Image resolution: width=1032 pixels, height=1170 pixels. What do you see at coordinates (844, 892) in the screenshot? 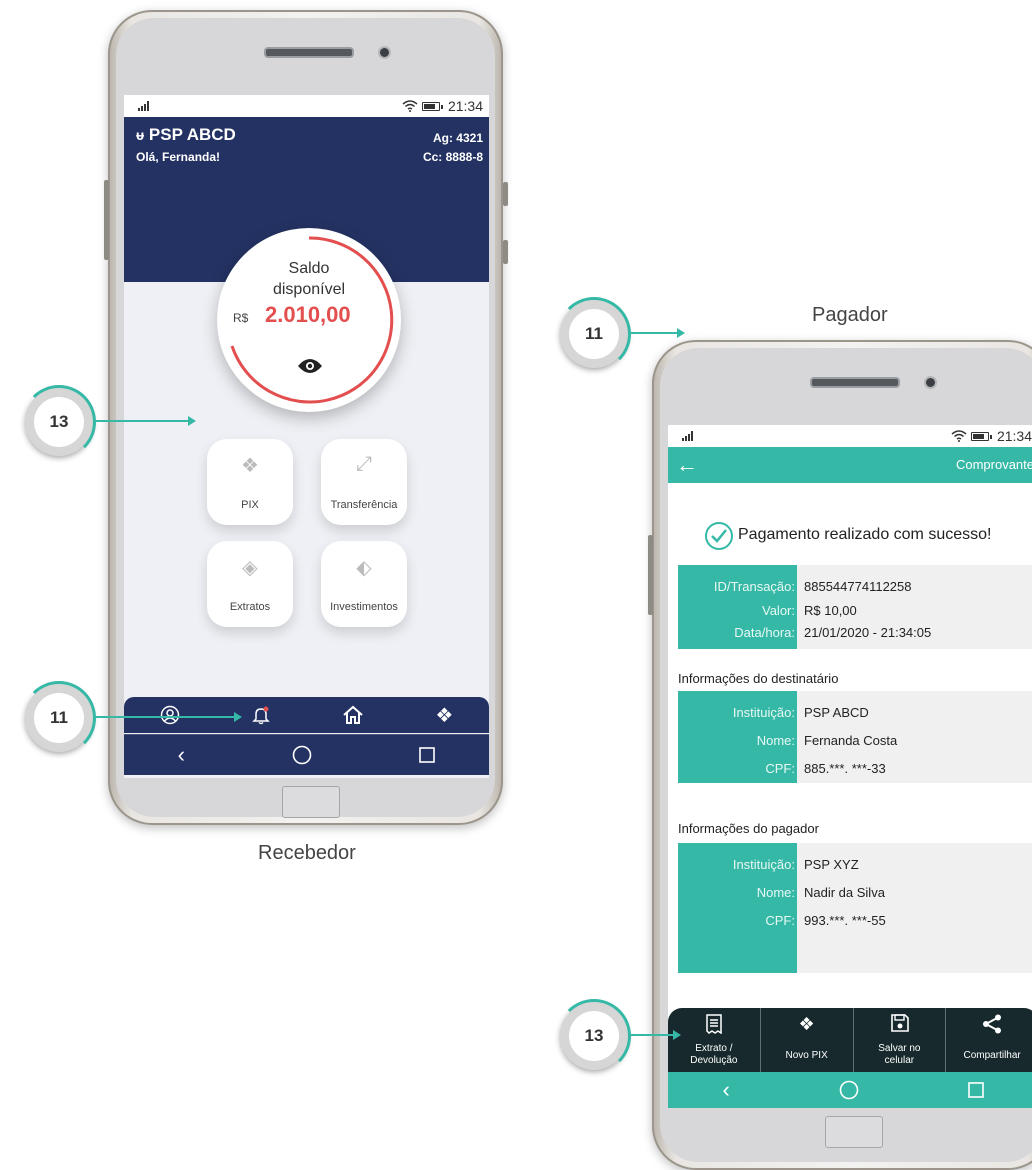
I see `payer-name-value: Nadir da Silva` at bounding box center [844, 892].